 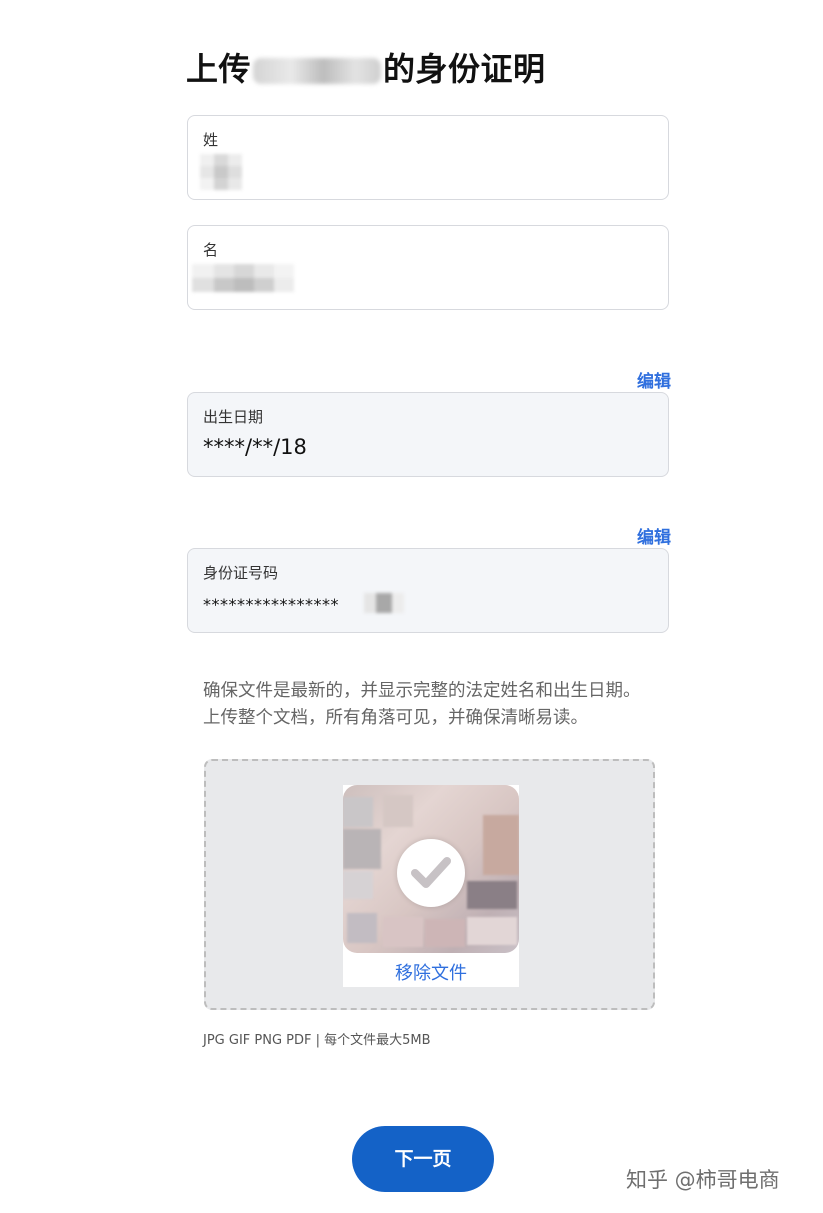 I want to click on title-suffix: 的身份证明, so click(x=464, y=69).